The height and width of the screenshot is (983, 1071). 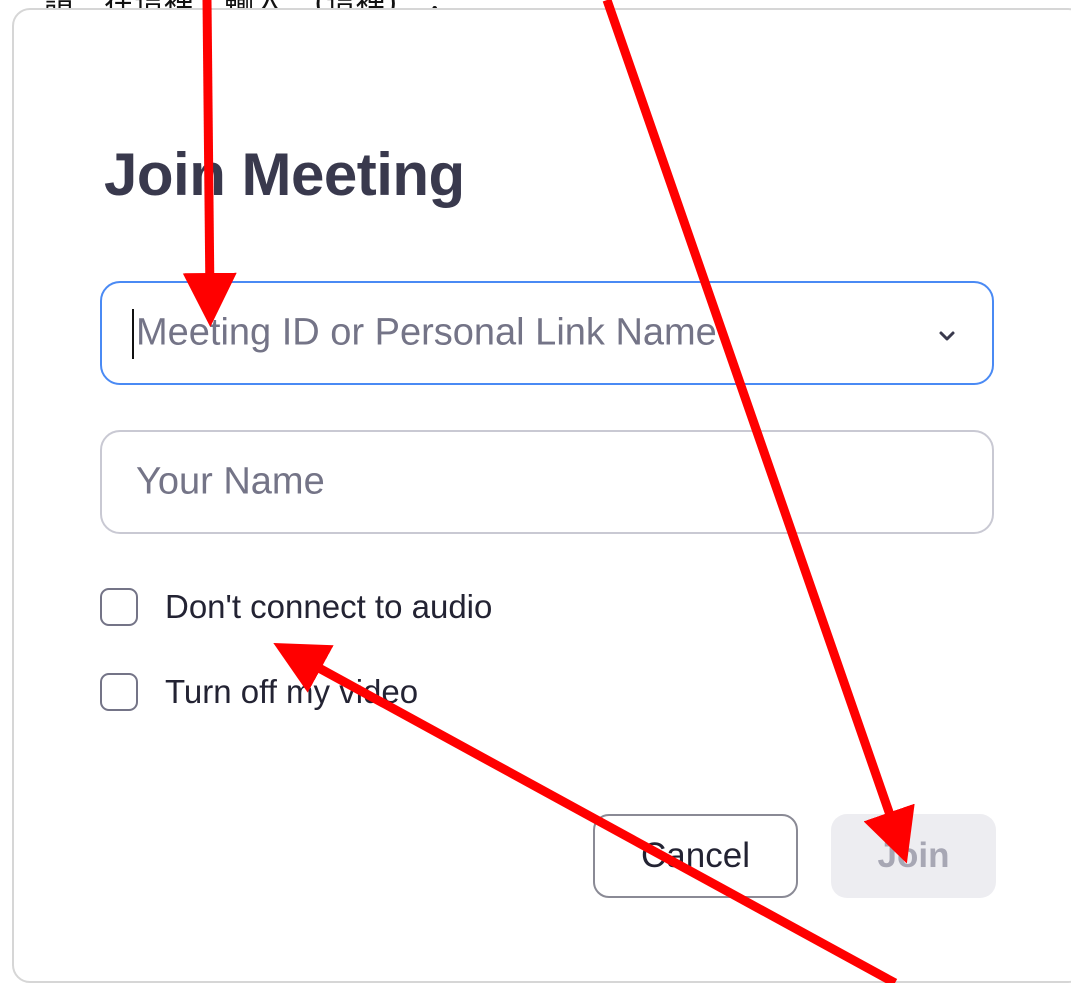 I want to click on option-no-audio: Don't connect to audio, so click(x=296, y=607).